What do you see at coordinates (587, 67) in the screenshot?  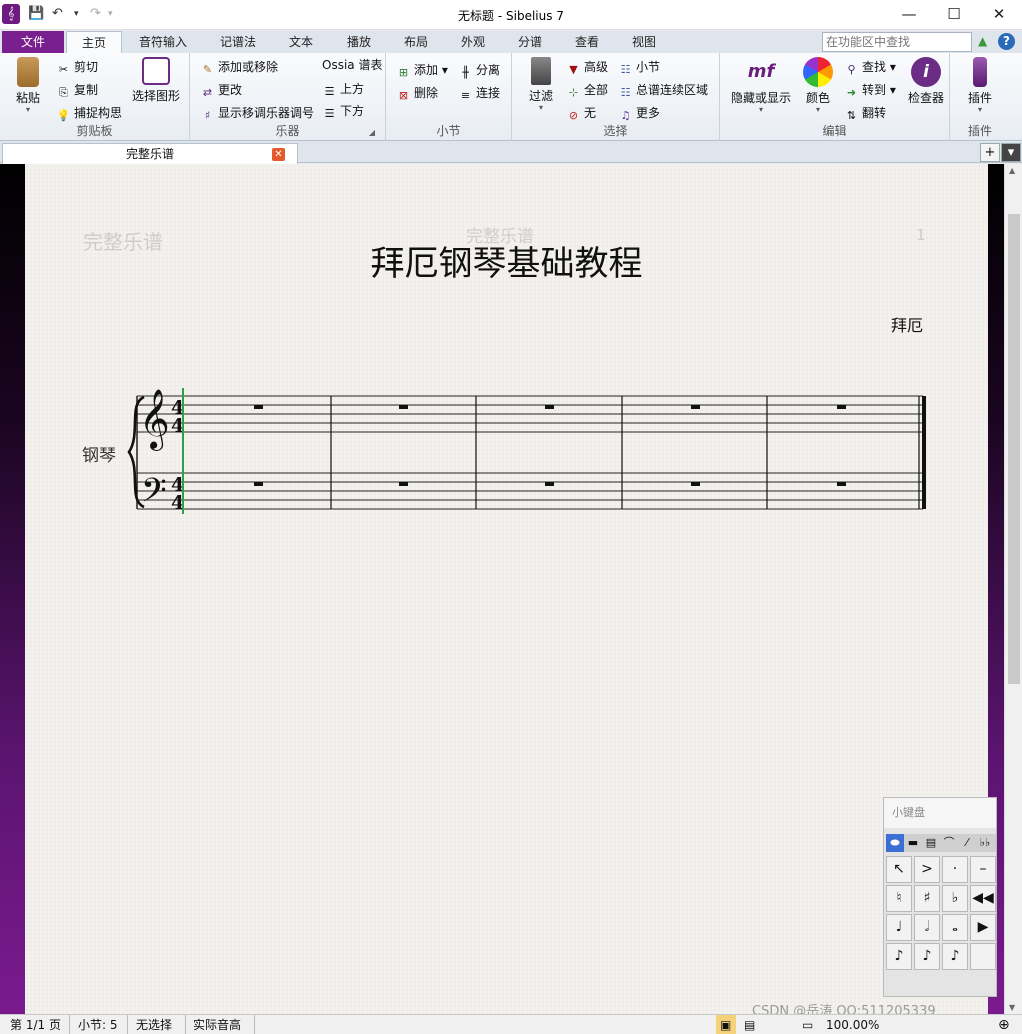 I see `select-advanced-button: ▼ 高级` at bounding box center [587, 67].